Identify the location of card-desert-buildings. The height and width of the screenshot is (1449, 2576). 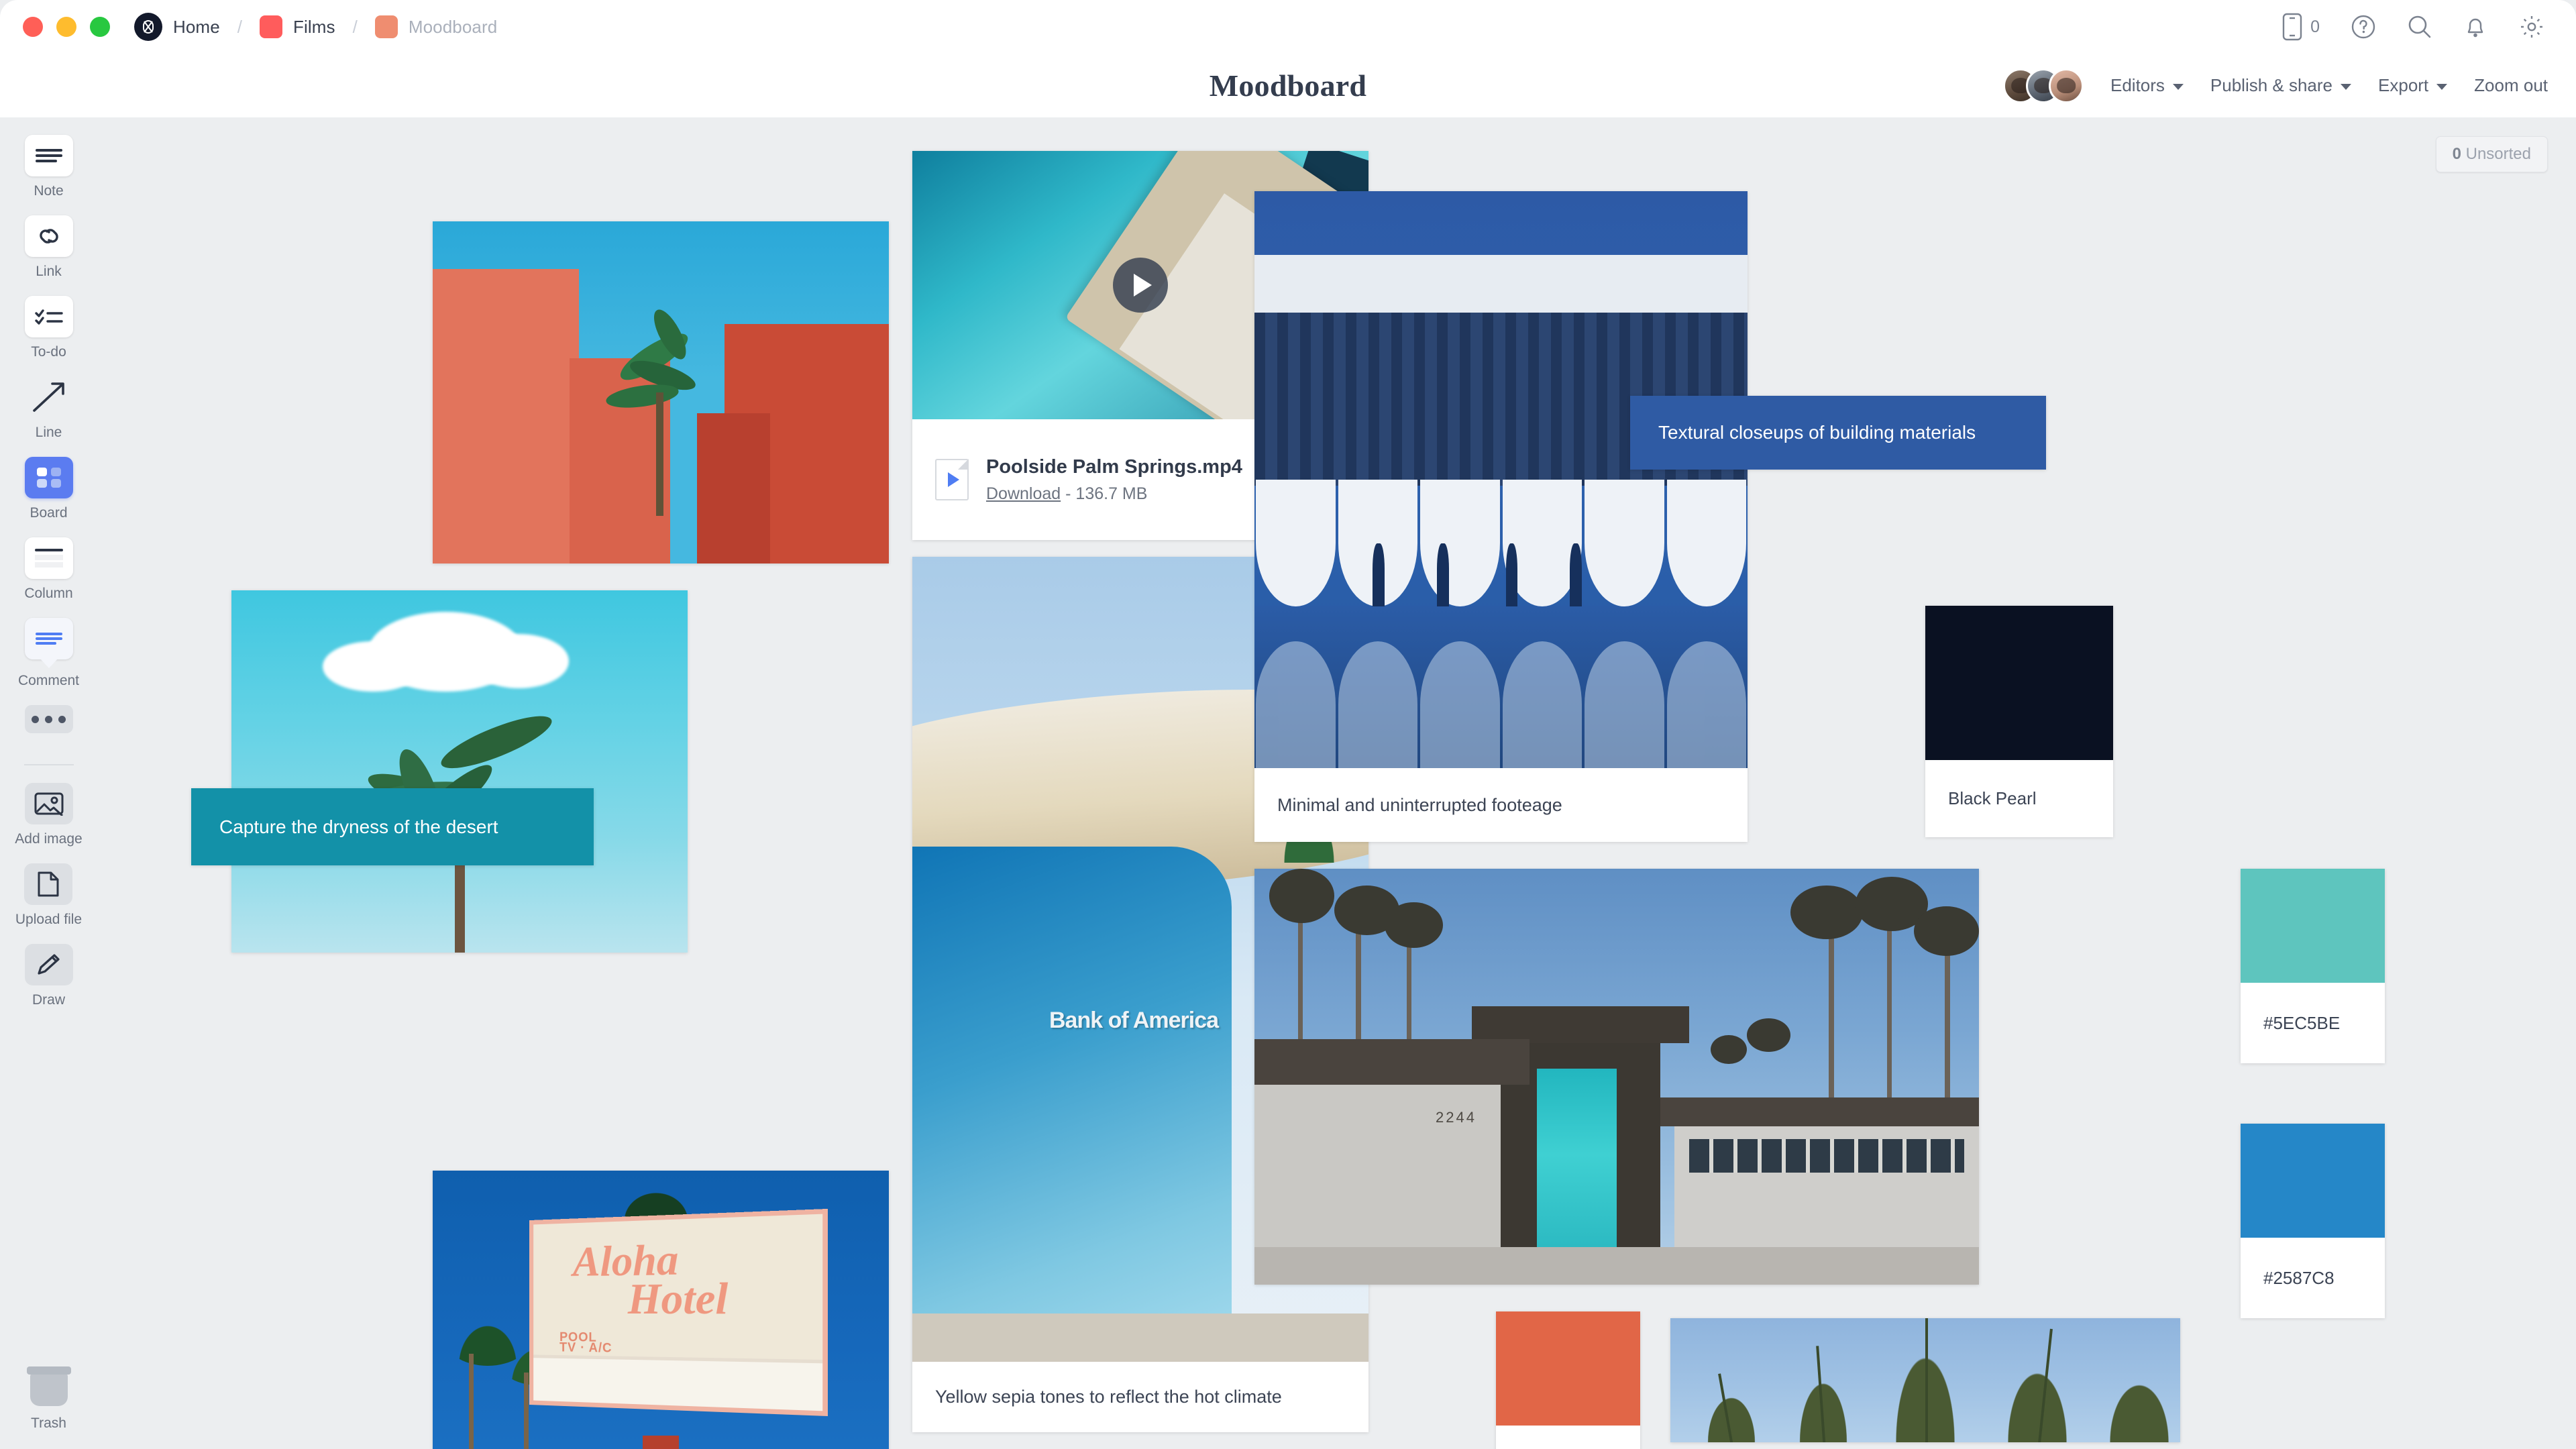
(661, 392).